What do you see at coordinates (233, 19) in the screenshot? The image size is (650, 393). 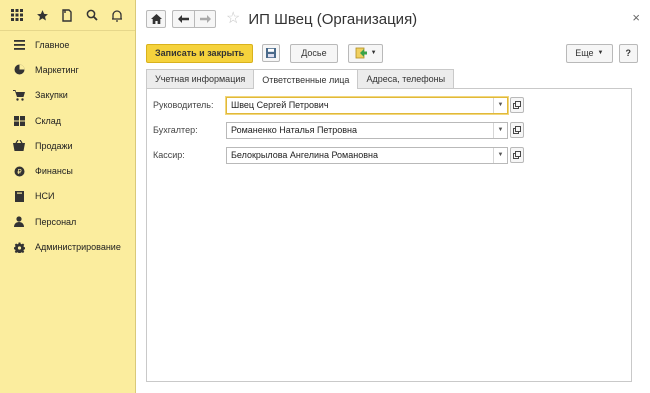 I see `favorite-star-icon: ☆` at bounding box center [233, 19].